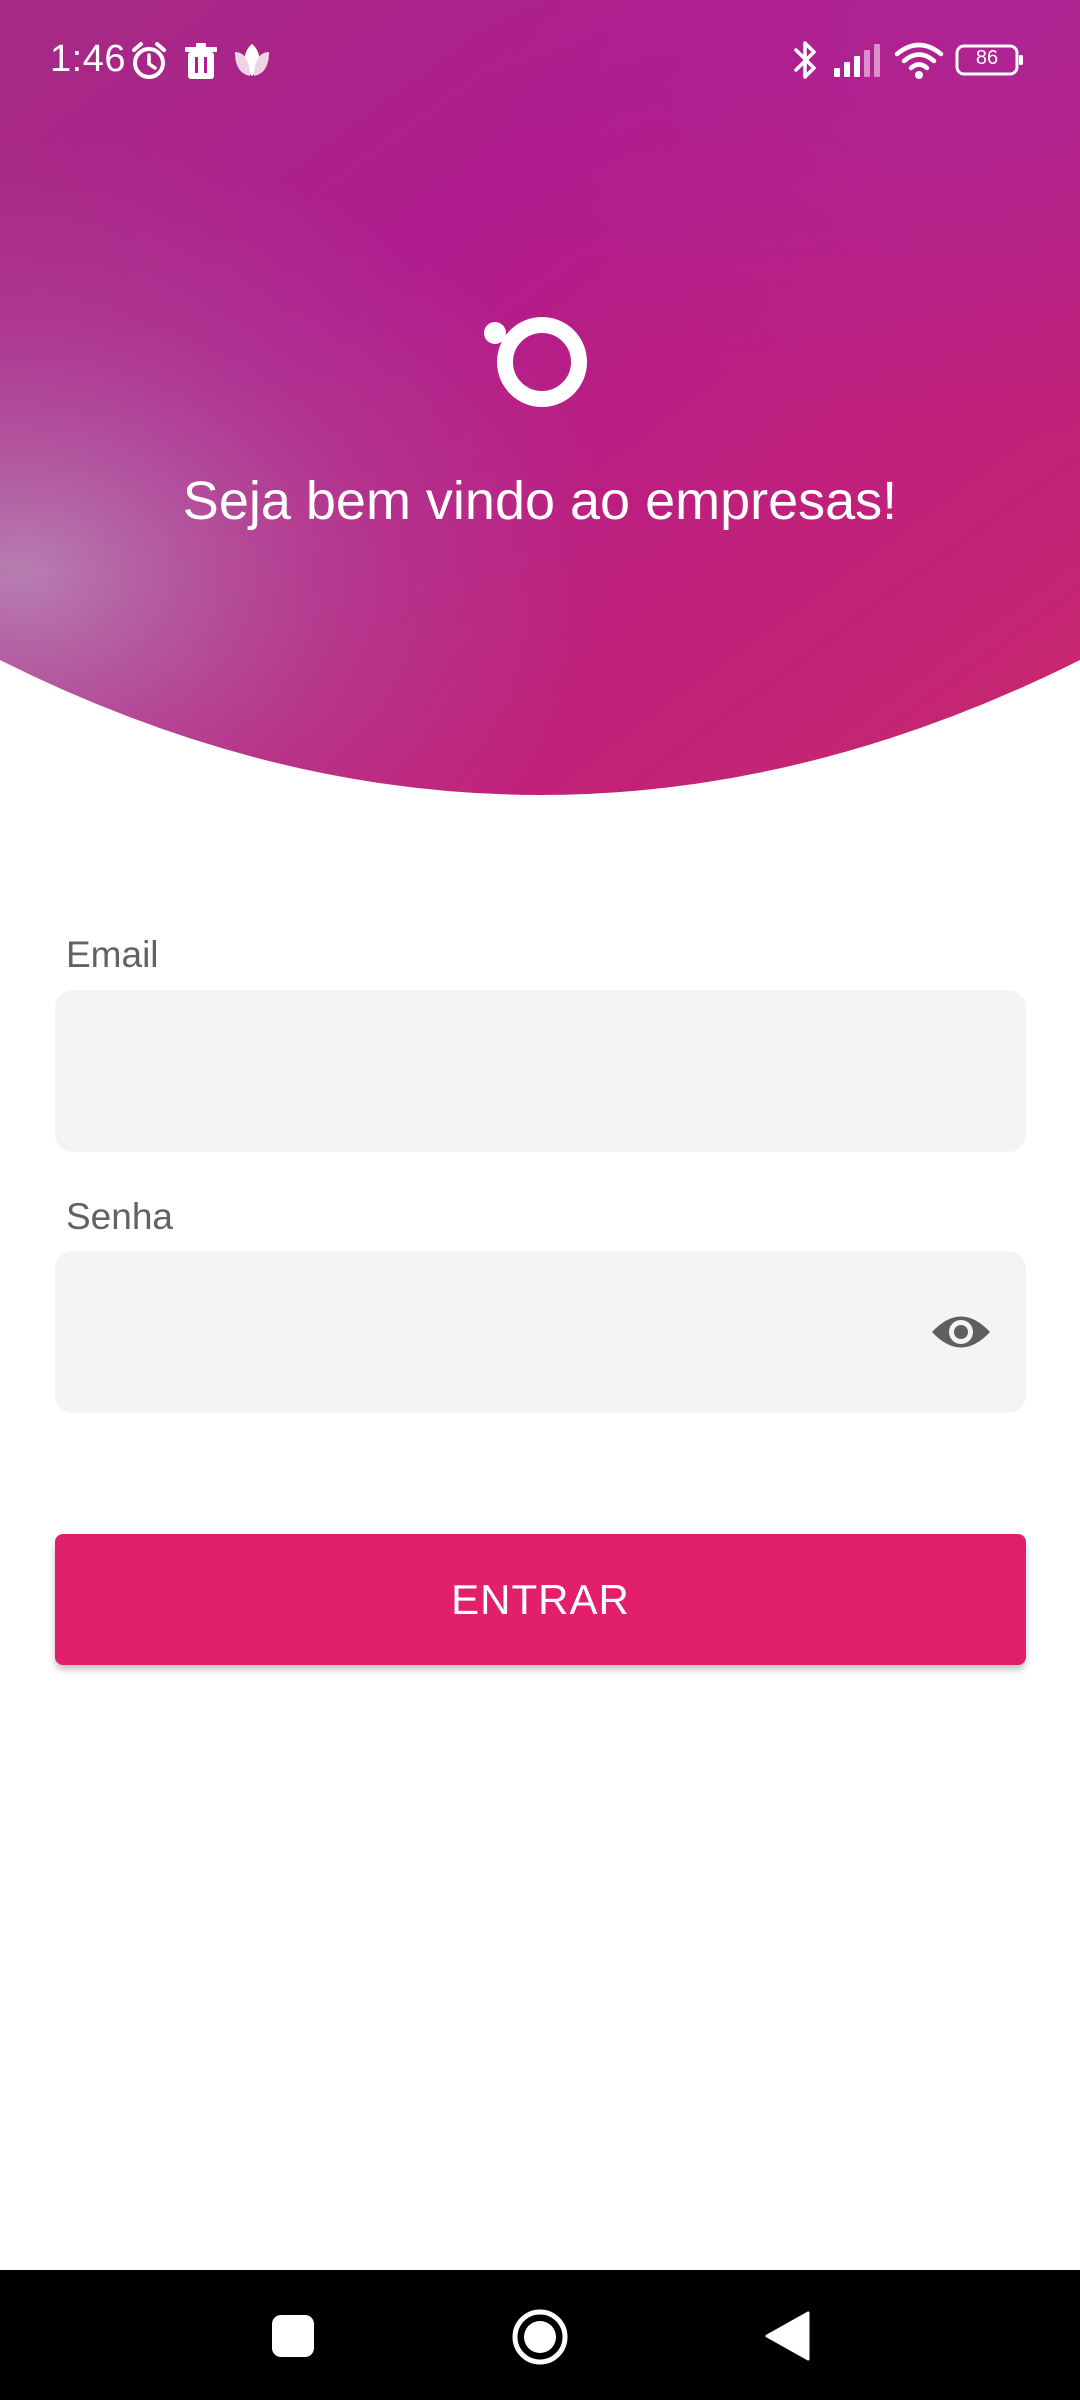 Image resolution: width=1080 pixels, height=2400 pixels. I want to click on email-field, so click(540, 1071).